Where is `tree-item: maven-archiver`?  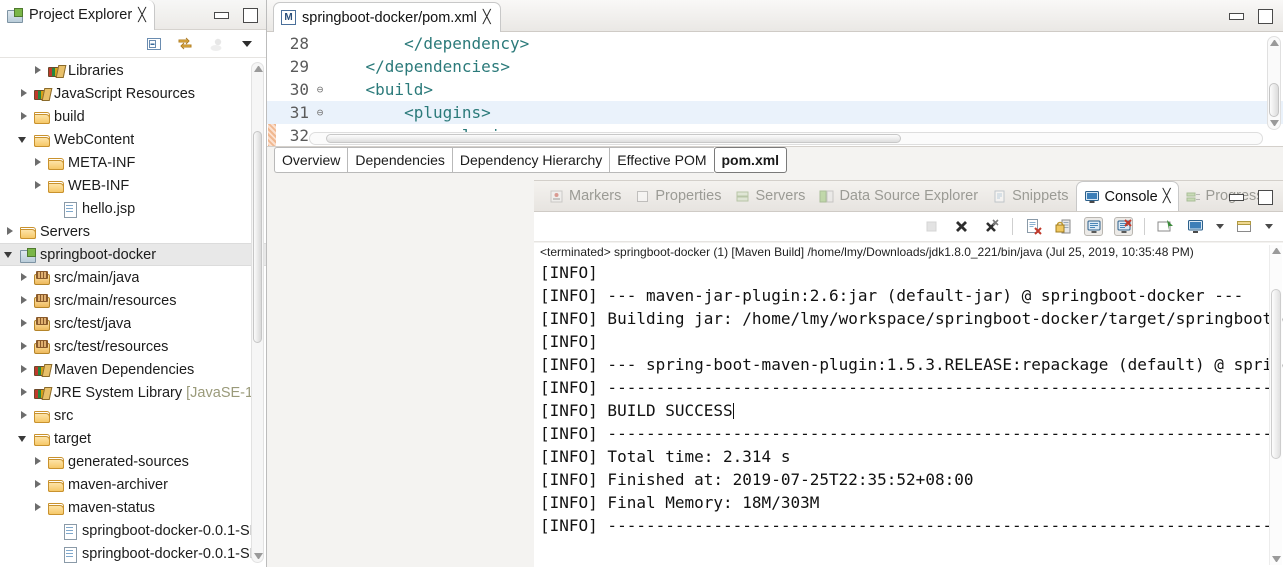 tree-item: maven-archiver is located at coordinates (133, 484).